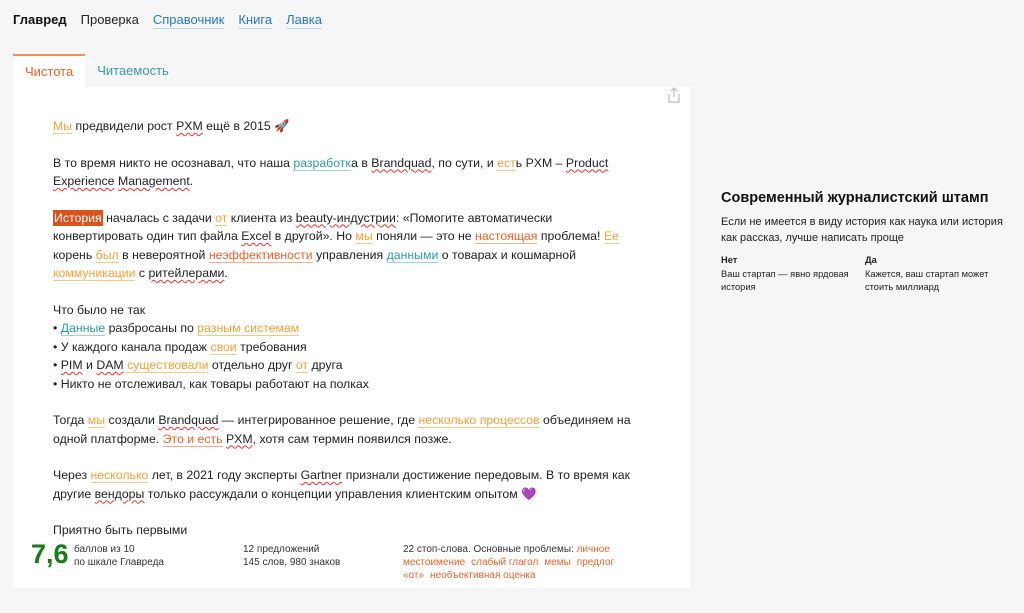  I want to click on highlight-orange: Мы, so click(63, 126).